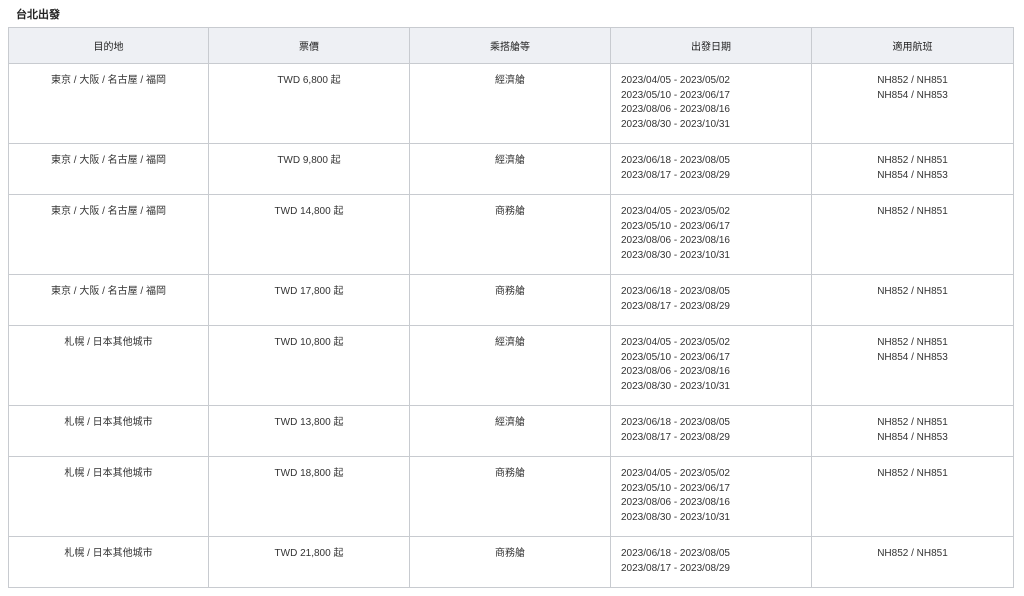 The image size is (1024, 596). I want to click on cell-fare: TWD 17,800 起, so click(309, 300).